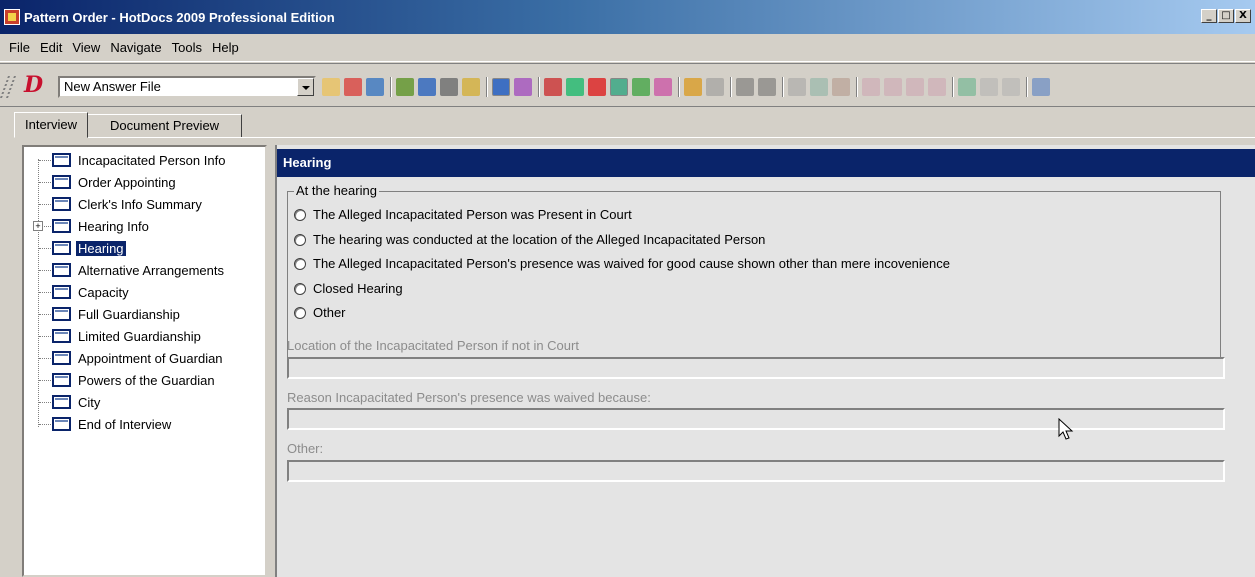 Image resolution: width=1255 pixels, height=577 pixels. I want to click on tree-item: Full Guardianship, so click(144, 314).